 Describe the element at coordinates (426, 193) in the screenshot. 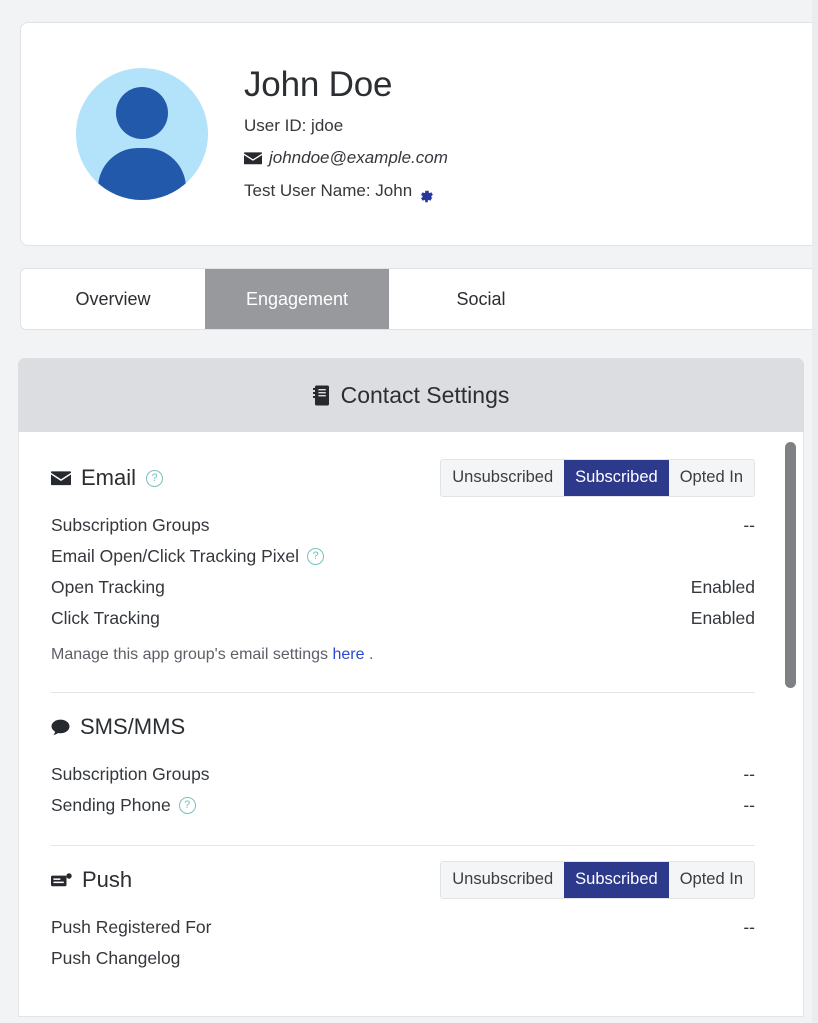

I see `gear-icon` at that location.